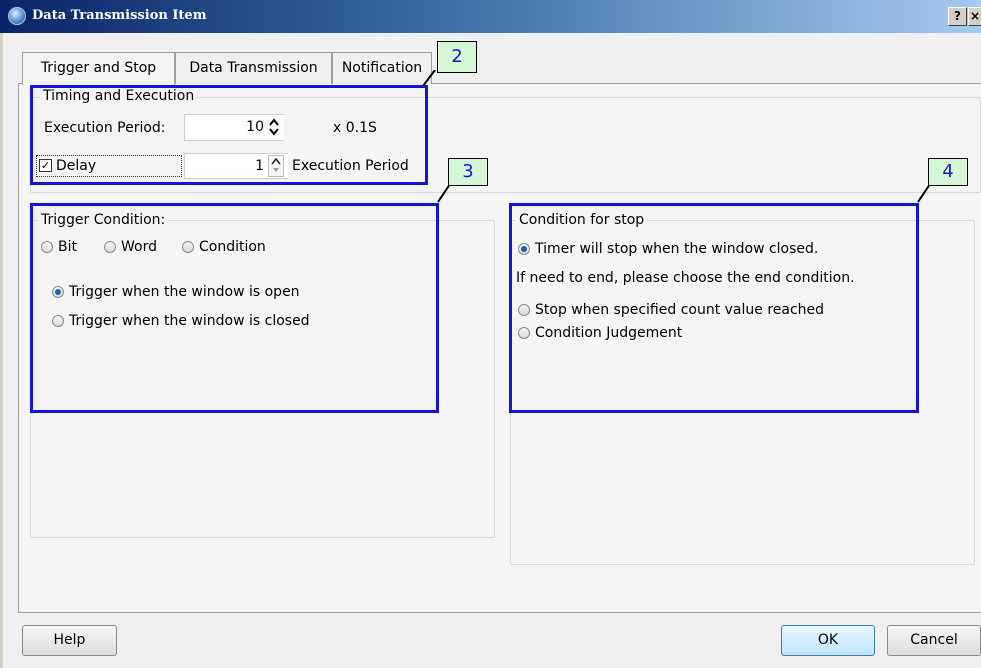 The image size is (981, 668). Describe the element at coordinates (468, 172) in the screenshot. I see `callout-3: 3` at that location.